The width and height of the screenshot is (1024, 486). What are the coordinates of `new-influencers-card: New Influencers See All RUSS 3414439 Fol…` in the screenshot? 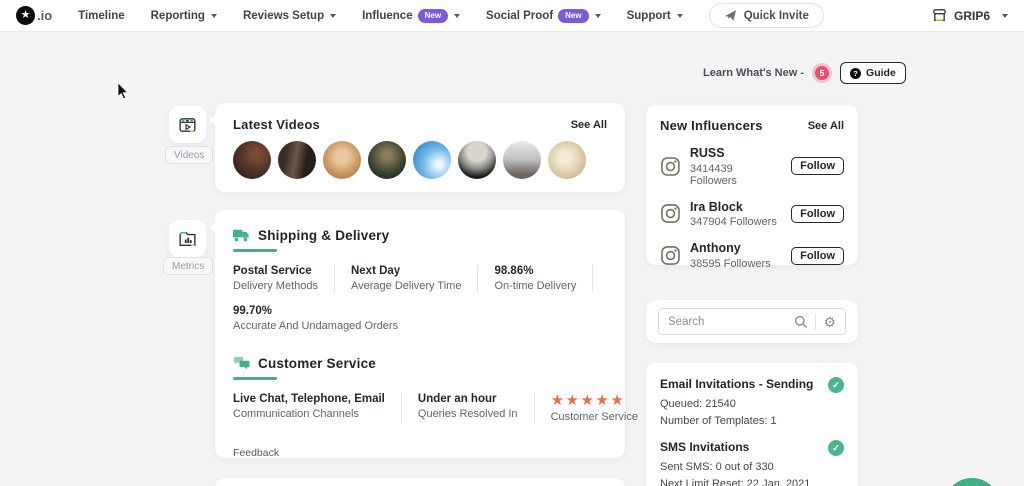 It's located at (752, 187).